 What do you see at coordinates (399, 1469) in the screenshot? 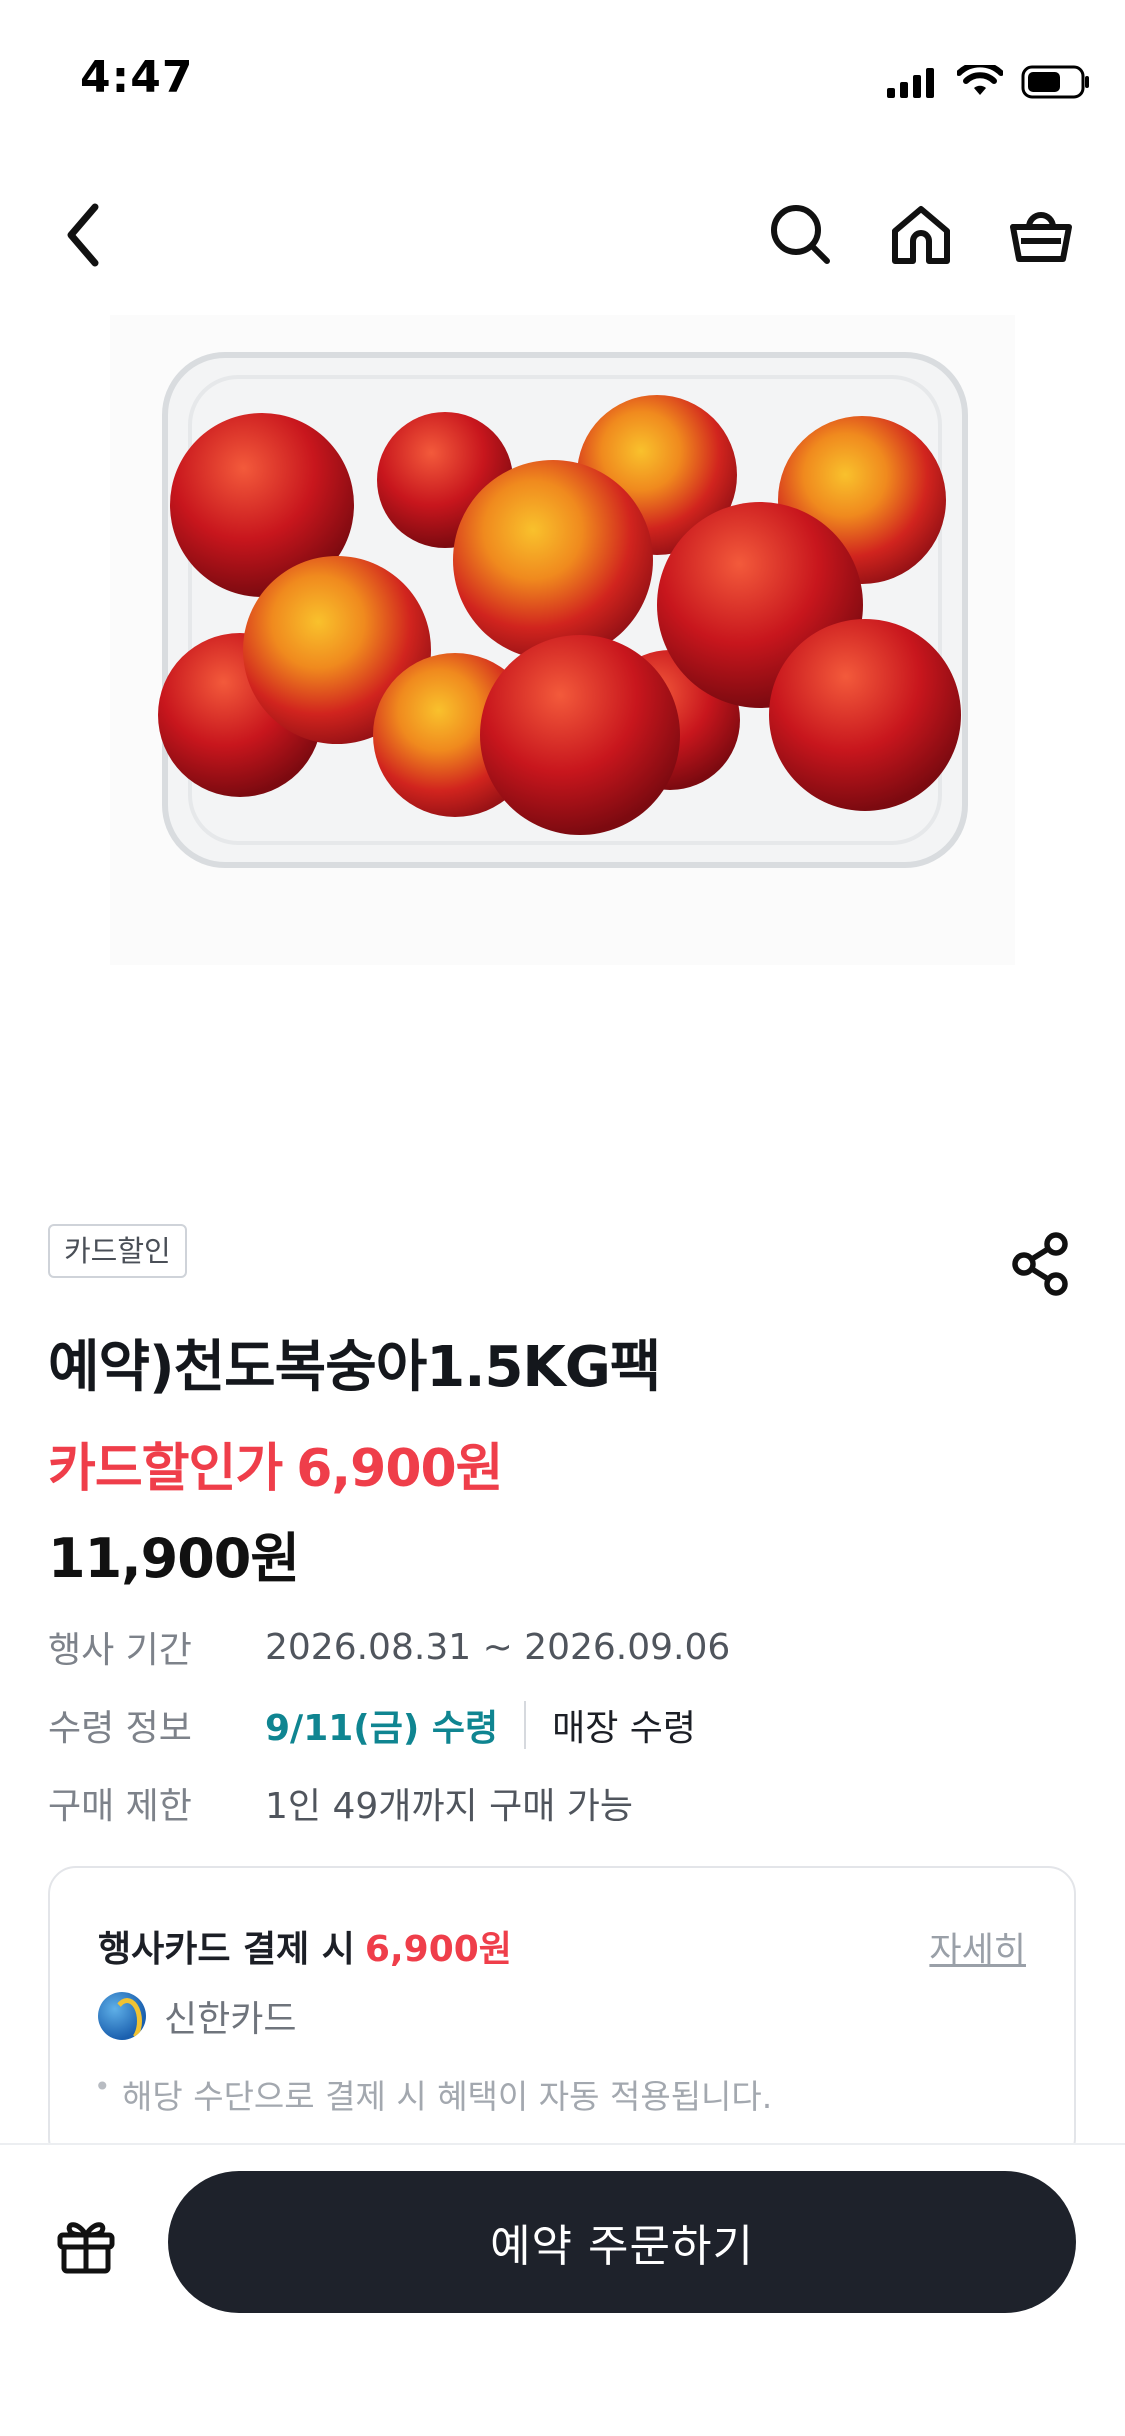
I see `card-price-amount: 6,900원` at bounding box center [399, 1469].